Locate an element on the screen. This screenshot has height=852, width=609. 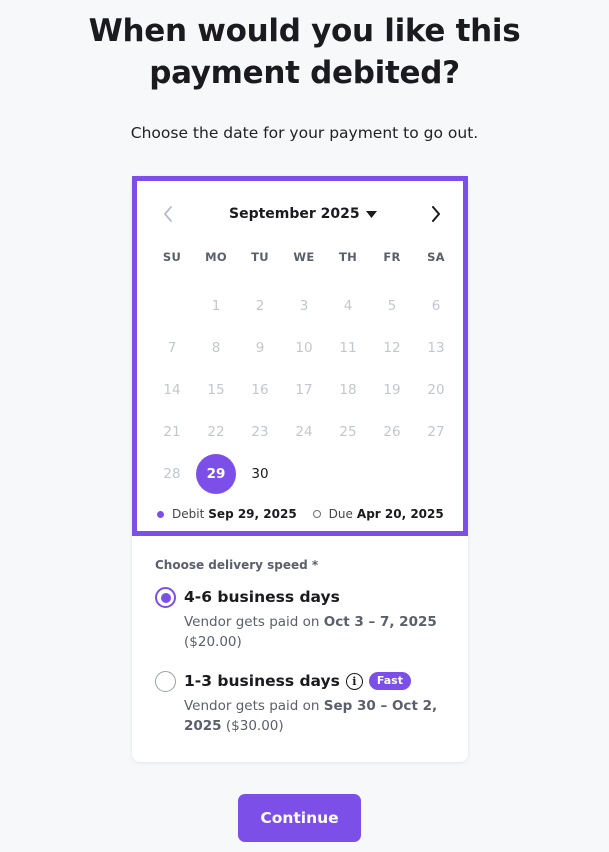
calendar-day: 11 is located at coordinates (348, 348).